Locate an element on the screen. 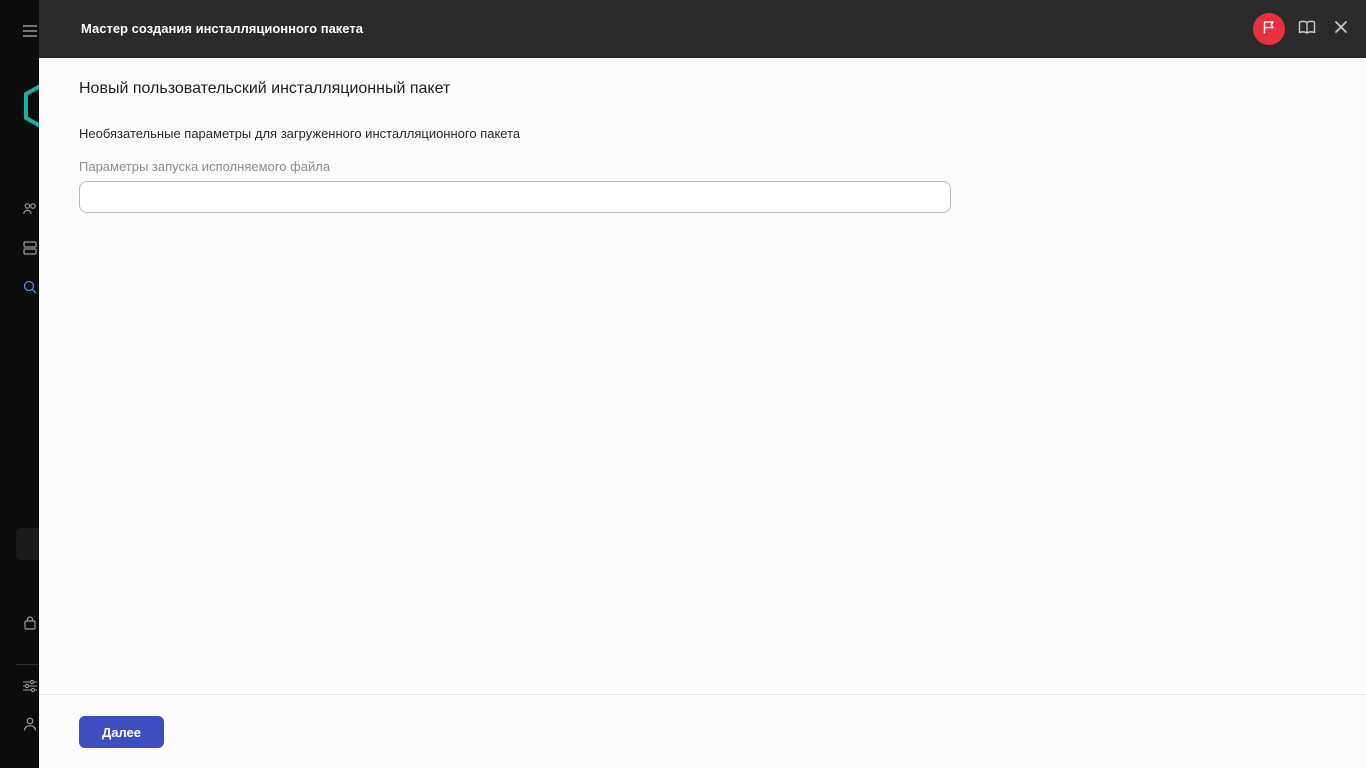  app-sidebar is located at coordinates (20, 384).